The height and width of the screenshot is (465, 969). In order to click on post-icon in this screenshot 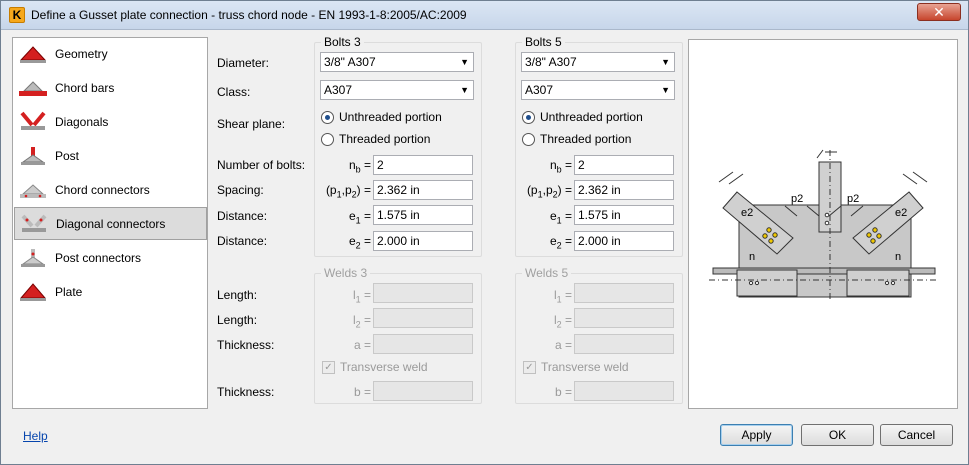, I will do `click(33, 156)`.